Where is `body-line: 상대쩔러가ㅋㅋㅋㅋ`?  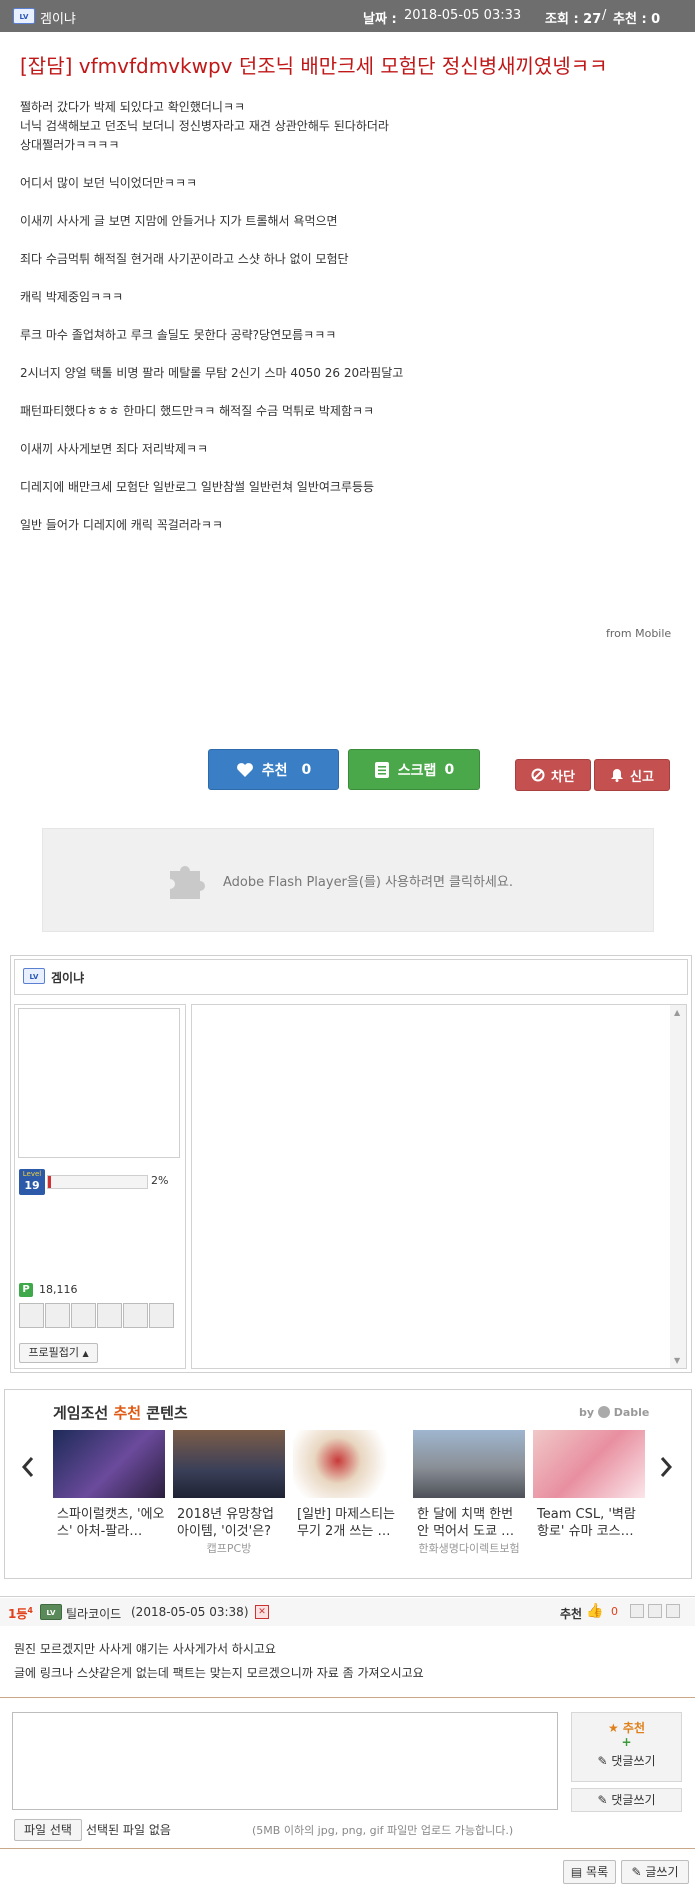 body-line: 상대쩔러가ㅋㅋㅋㅋ is located at coordinates (70, 145).